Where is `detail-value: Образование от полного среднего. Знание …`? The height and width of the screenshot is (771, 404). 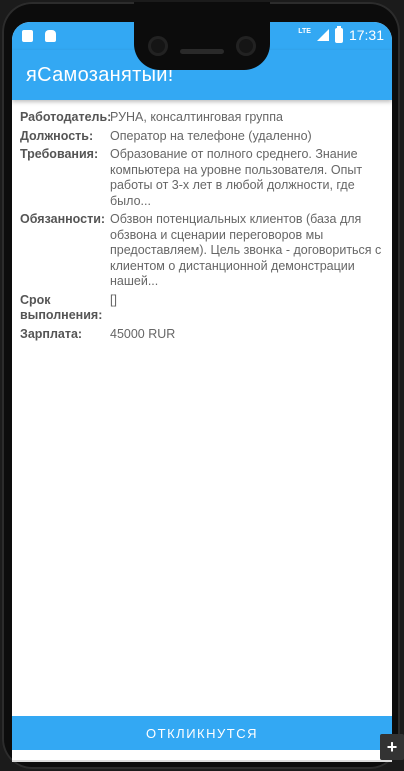 detail-value: Образование от полного среднего. Знание … is located at coordinates (236, 177).